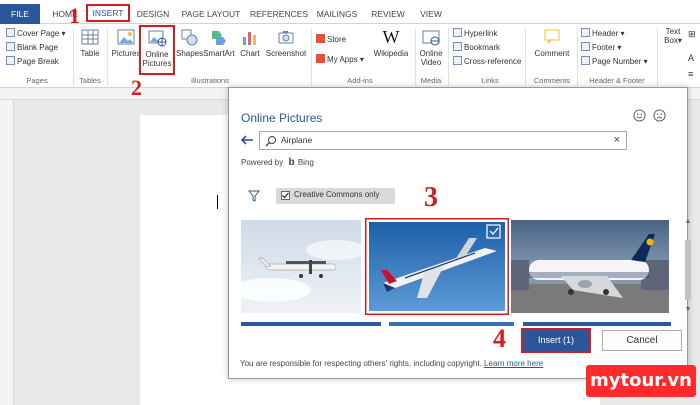 The height and width of the screenshot is (405, 700). What do you see at coordinates (74, 15) in the screenshot?
I see `step-number-1: 1` at bounding box center [74, 15].